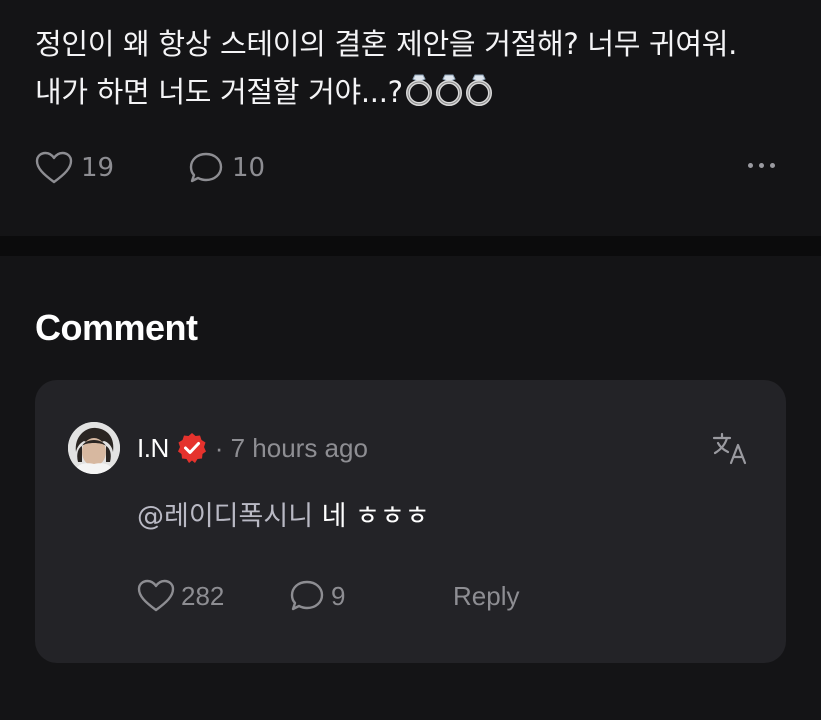  I want to click on comment-replies-button: 9, so click(317, 596).